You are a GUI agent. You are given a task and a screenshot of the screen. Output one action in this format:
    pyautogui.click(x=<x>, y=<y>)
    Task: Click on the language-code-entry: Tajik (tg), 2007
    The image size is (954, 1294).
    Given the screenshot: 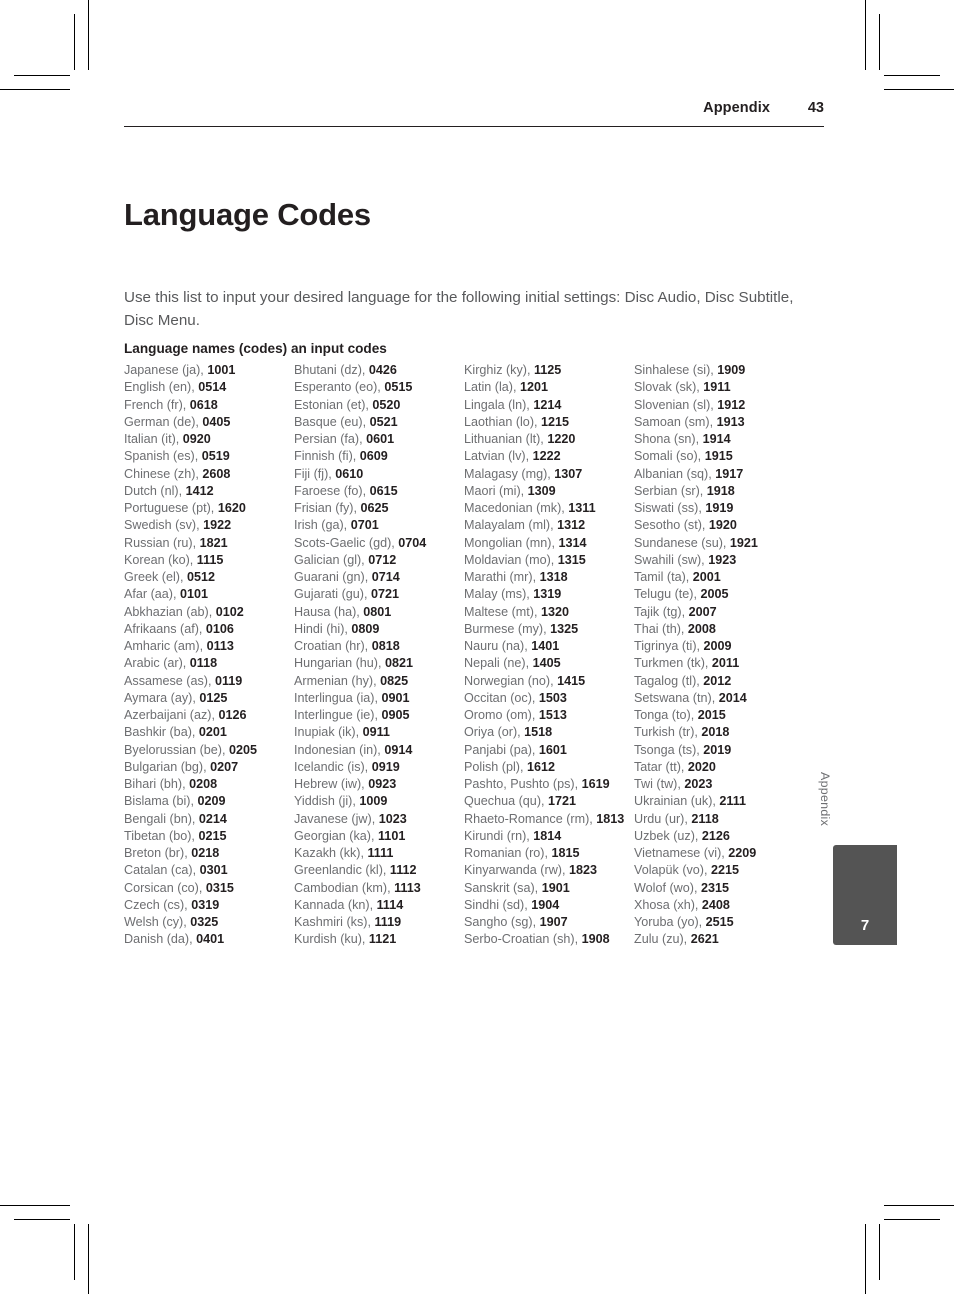 What is the action you would take?
    pyautogui.click(x=731, y=612)
    